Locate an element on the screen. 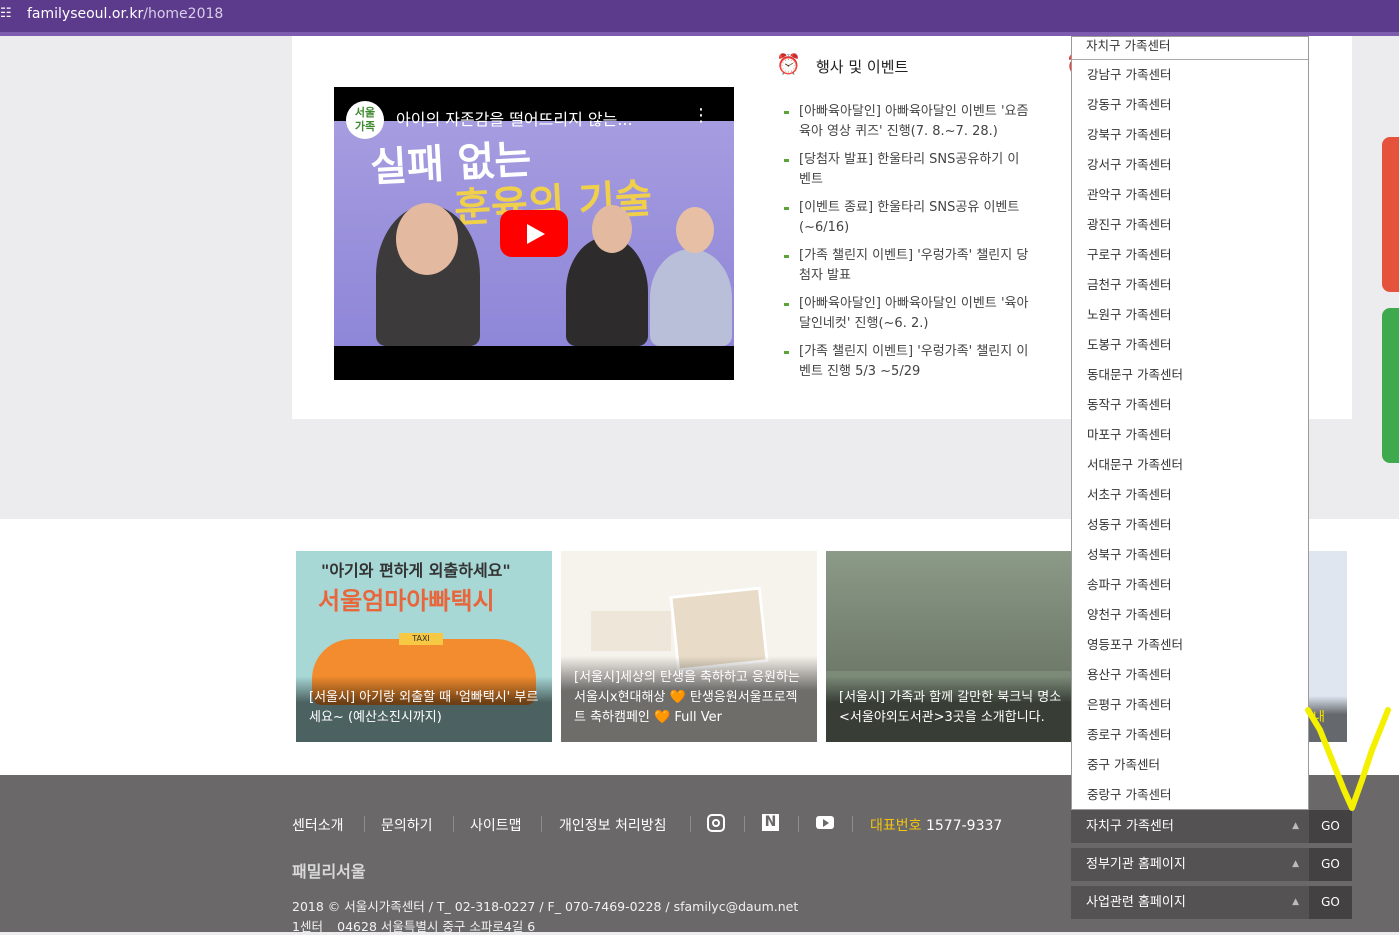 The width and height of the screenshot is (1399, 935). footer-logo: 패밀리서울 is located at coordinates (329, 871).